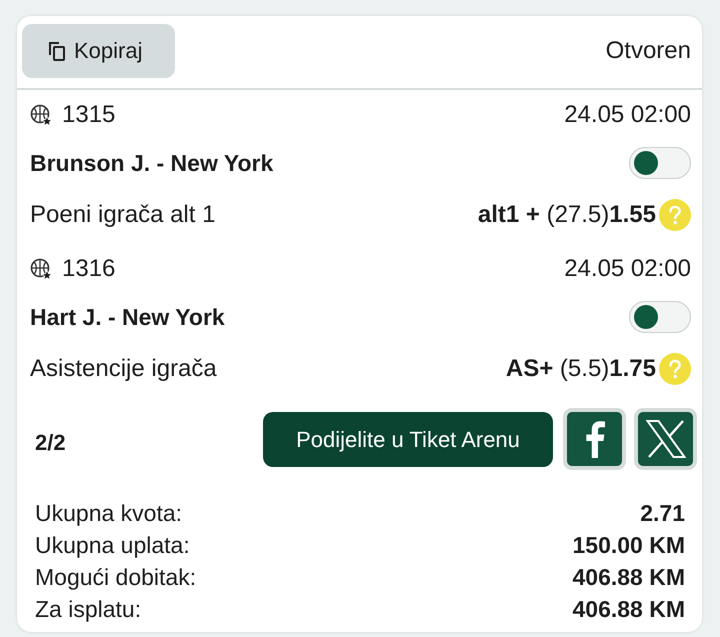 This screenshot has width=720, height=637. What do you see at coordinates (108, 513) in the screenshot?
I see `summary-label: Ukupna kvota:` at bounding box center [108, 513].